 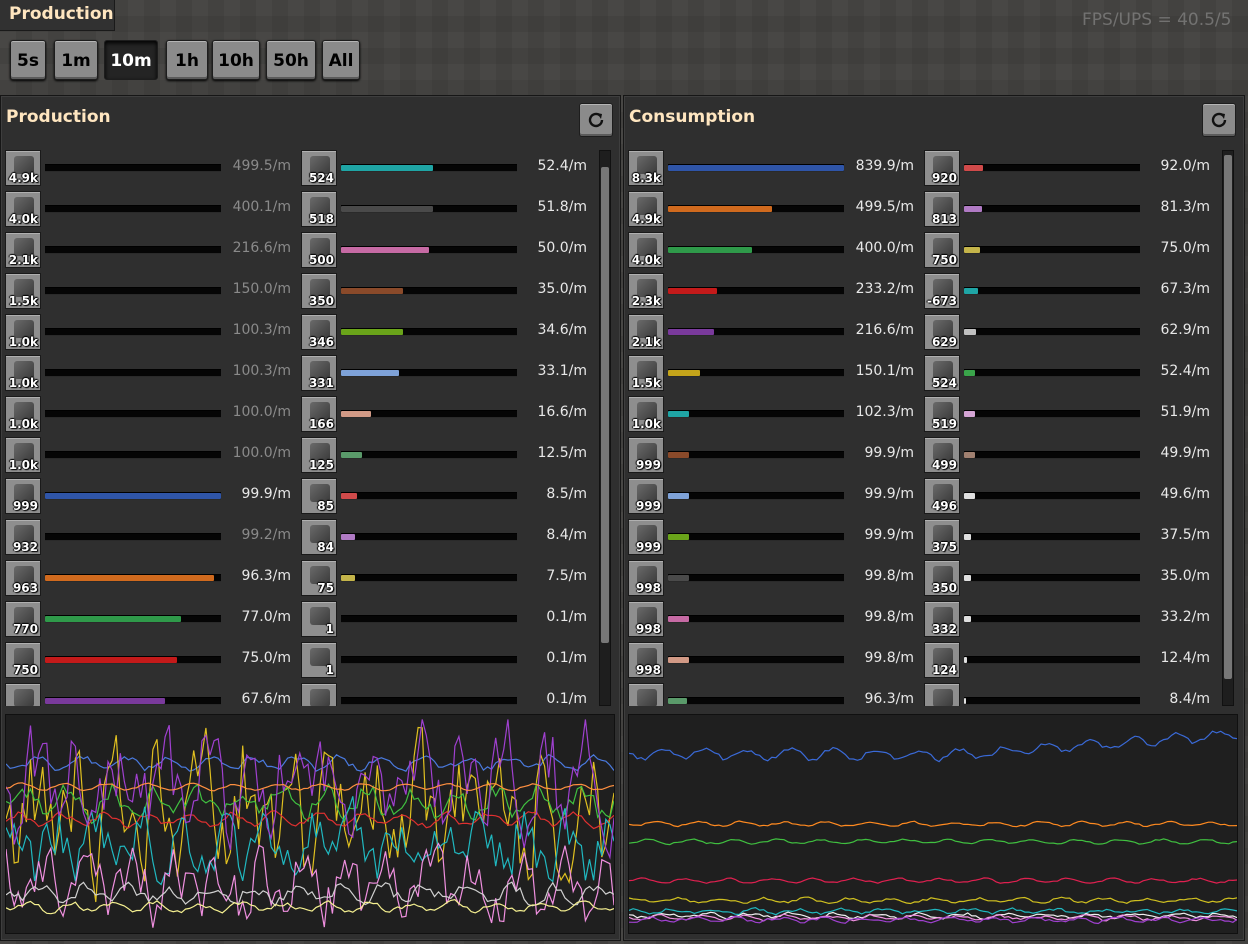 What do you see at coordinates (942, 209) in the screenshot?
I see `iron-plate-icon: 813` at bounding box center [942, 209].